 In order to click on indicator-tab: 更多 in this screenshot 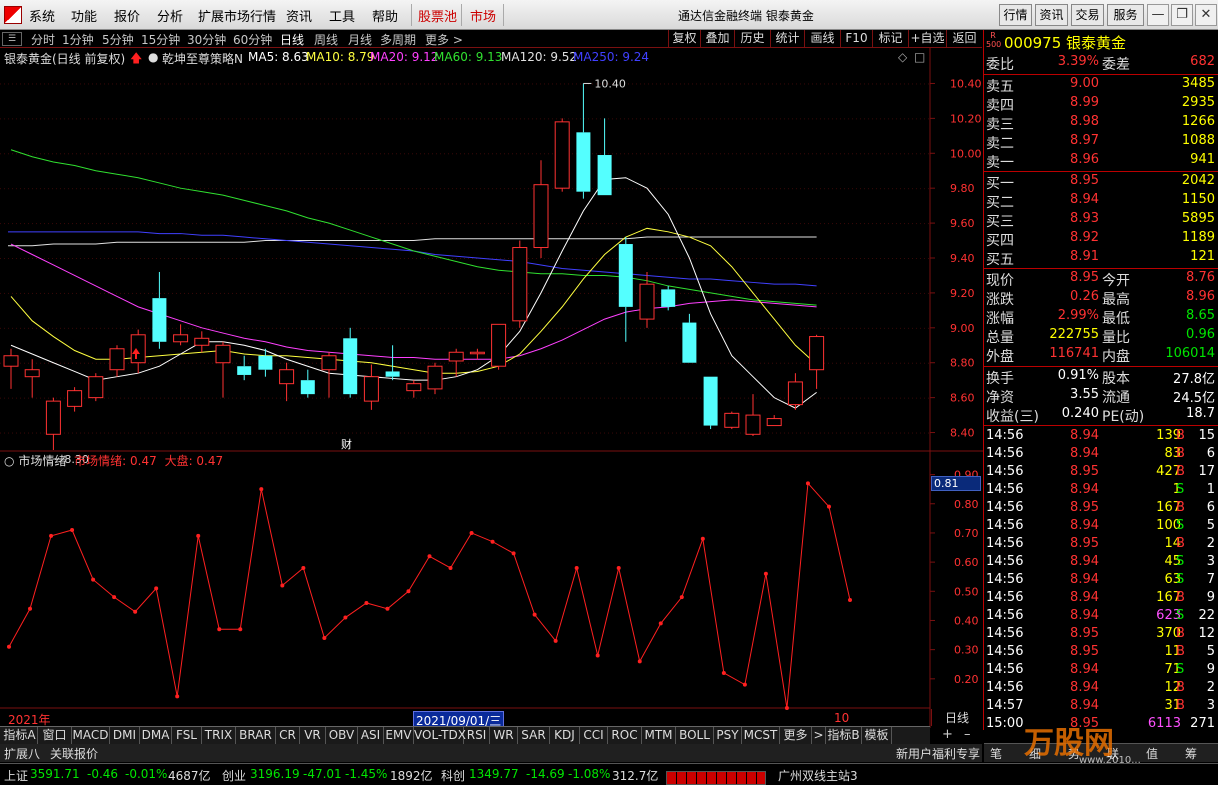, I will do `click(796, 736)`.